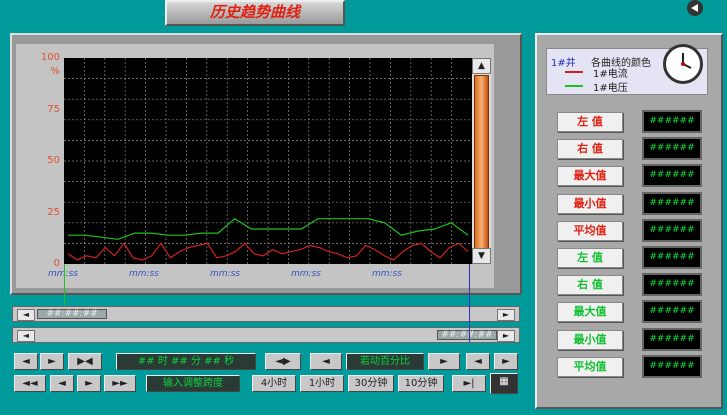 The image size is (727, 415). I want to click on time-scroll-thumb-2: ##:##:##, so click(467, 335).